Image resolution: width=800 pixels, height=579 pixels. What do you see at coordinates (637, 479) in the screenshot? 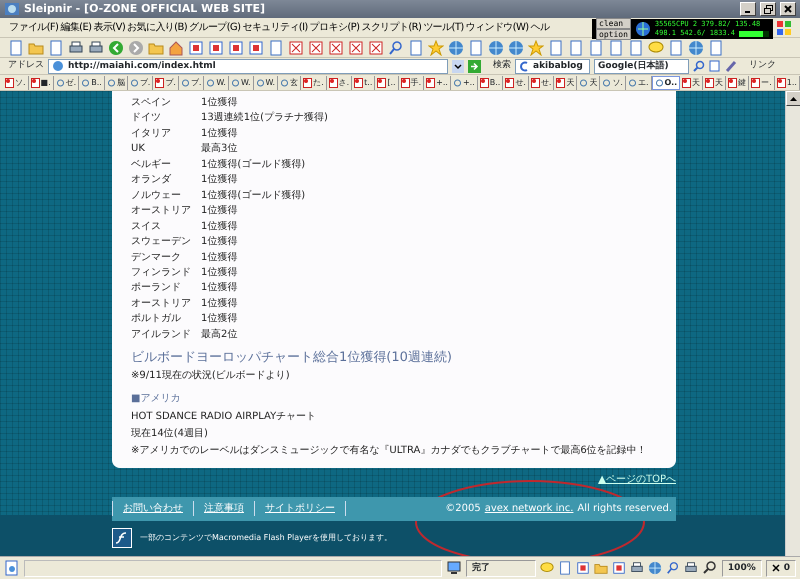
I see `page-top-link: ▲ページのTOPへ` at bounding box center [637, 479].